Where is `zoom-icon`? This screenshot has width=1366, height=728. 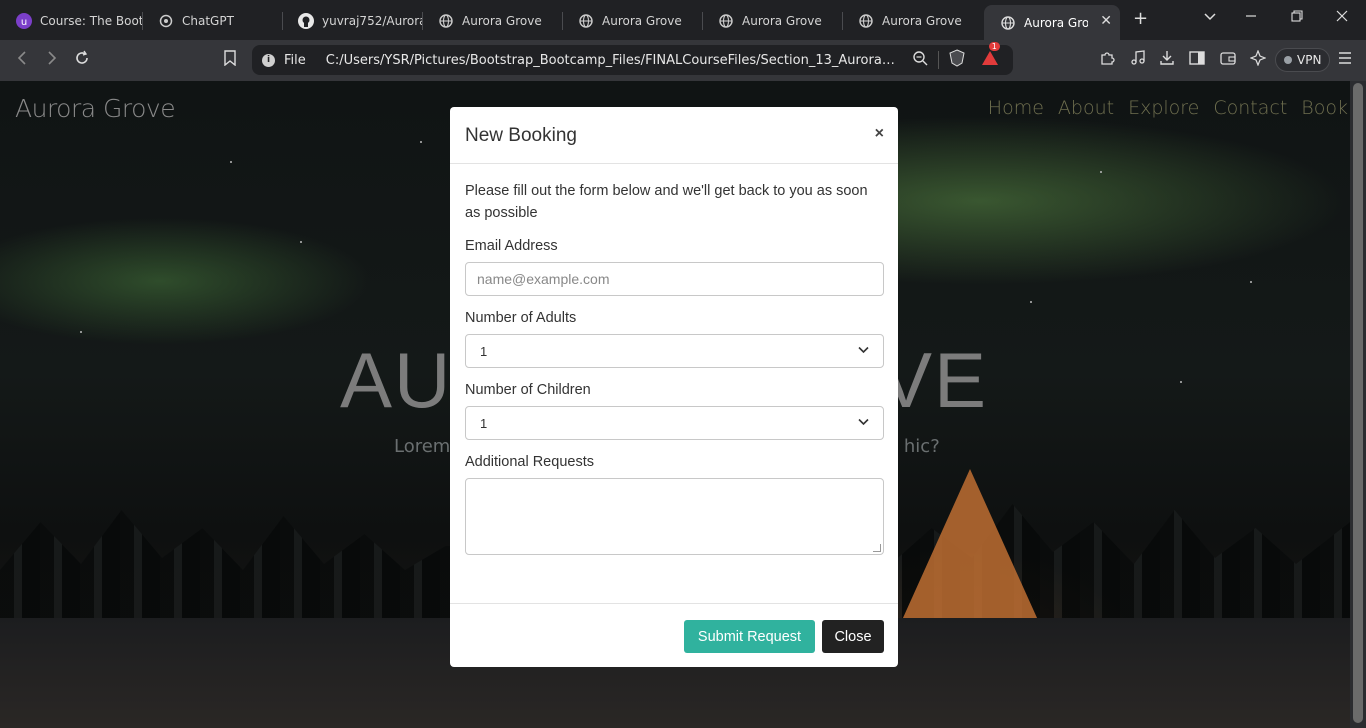
zoom-icon is located at coordinates (920, 60).